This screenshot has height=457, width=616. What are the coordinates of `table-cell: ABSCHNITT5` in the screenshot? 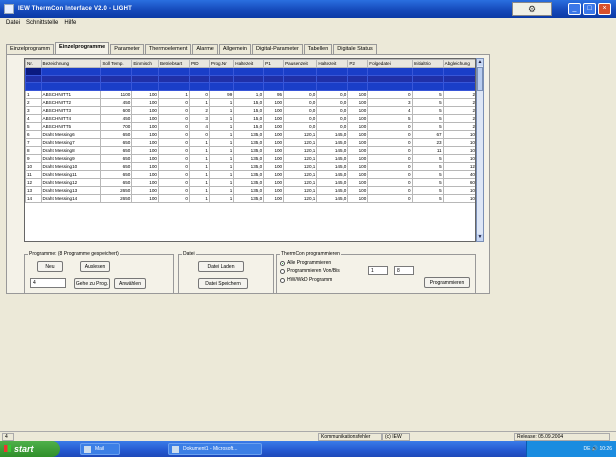 It's located at (71, 126).